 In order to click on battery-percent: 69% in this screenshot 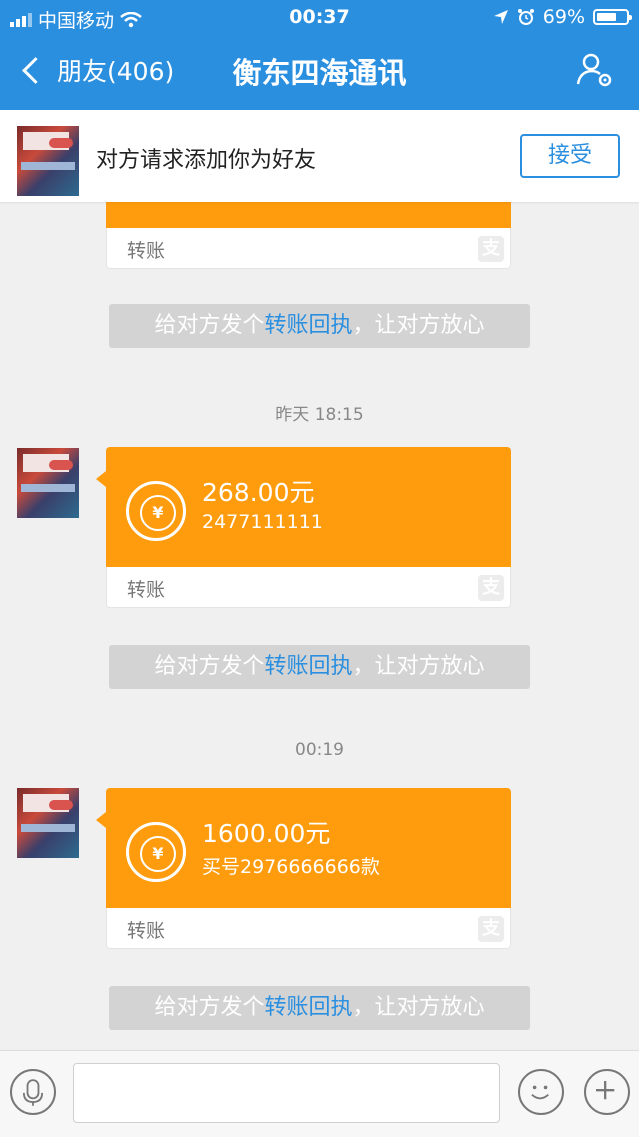, I will do `click(563, 17)`.